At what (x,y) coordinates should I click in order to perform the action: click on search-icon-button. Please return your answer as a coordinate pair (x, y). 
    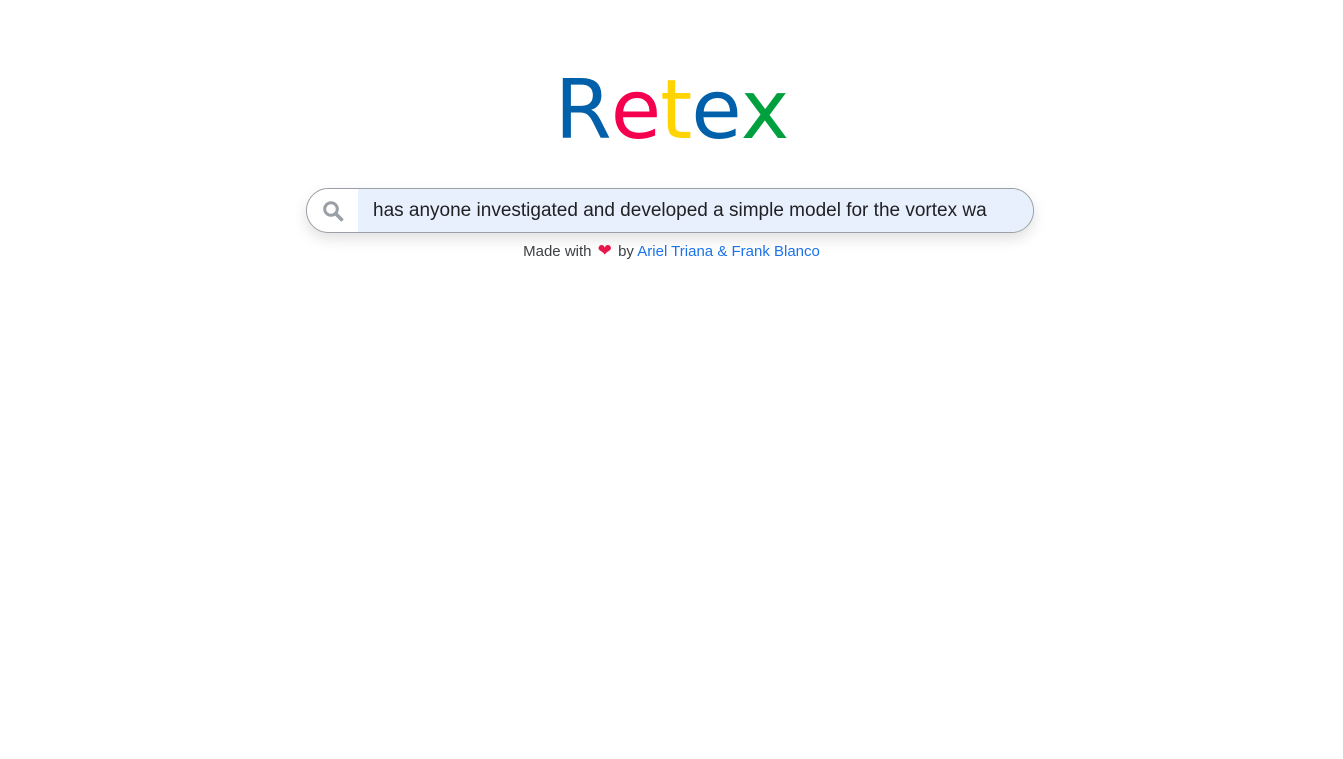
    Looking at the image, I should click on (332, 210).